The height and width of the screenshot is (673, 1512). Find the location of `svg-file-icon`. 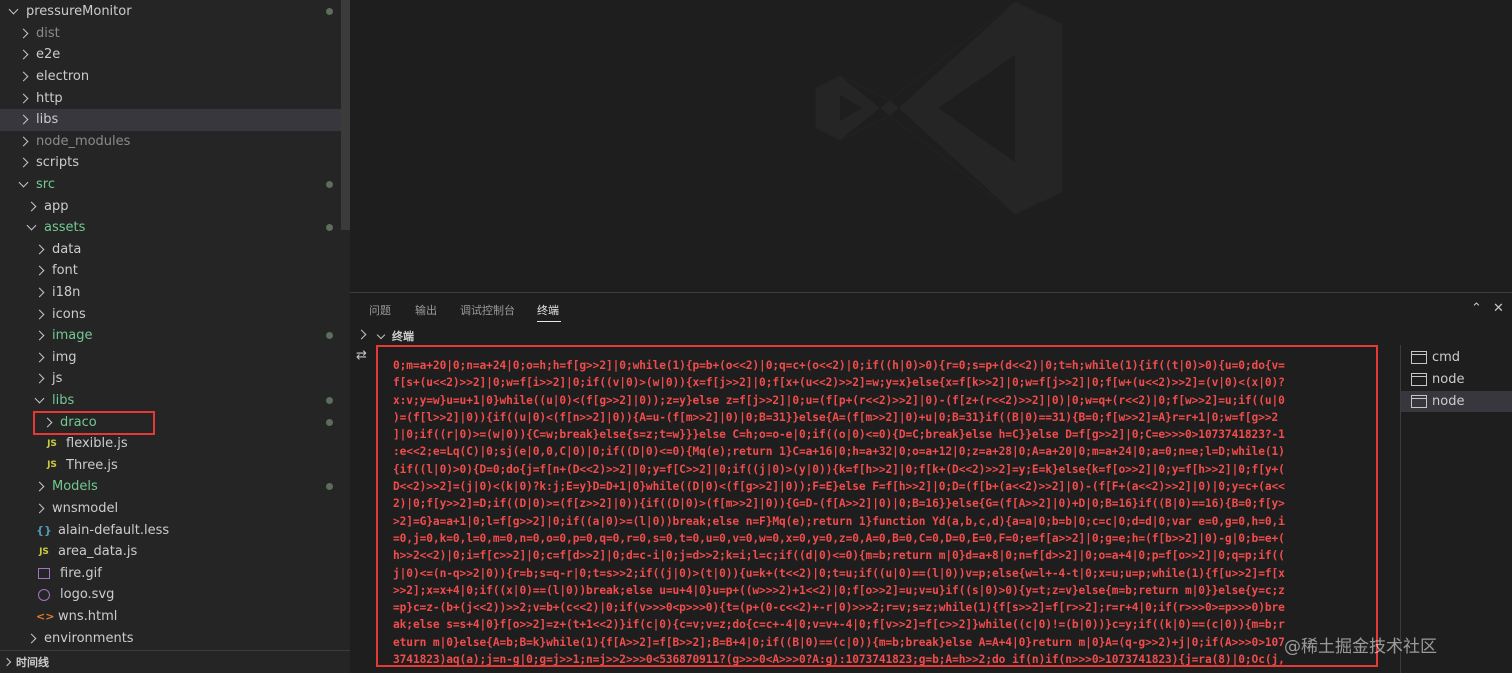

svg-file-icon is located at coordinates (44, 594).